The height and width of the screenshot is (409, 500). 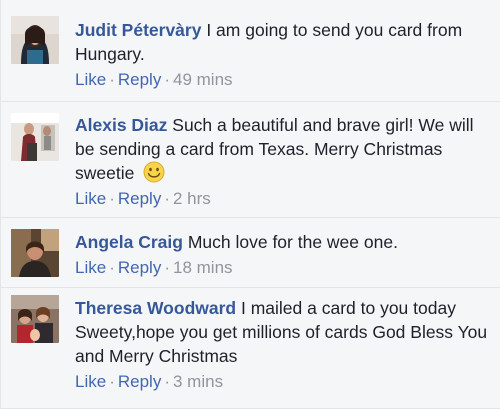 I want to click on comment-timestamp: 49 mins, so click(x=203, y=79).